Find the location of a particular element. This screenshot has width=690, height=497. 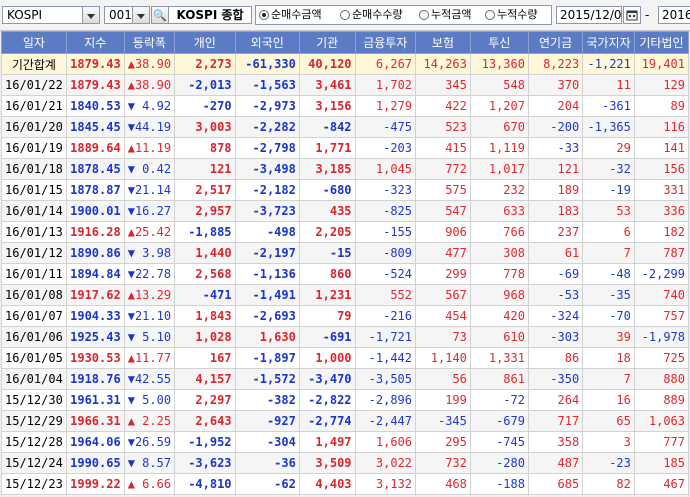

radio-net-amount: 순매수금액 is located at coordinates (290, 15).